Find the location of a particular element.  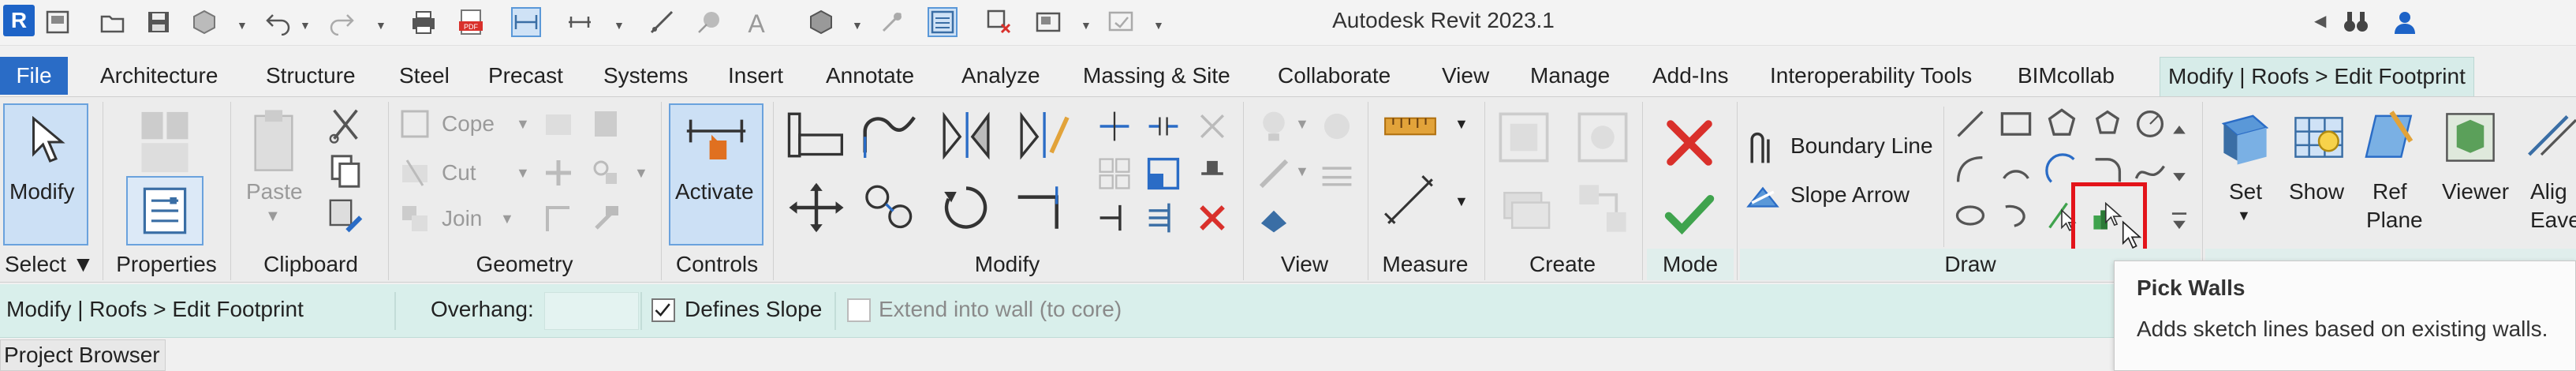

inscribed-polygon-icon is located at coordinates (2061, 124).